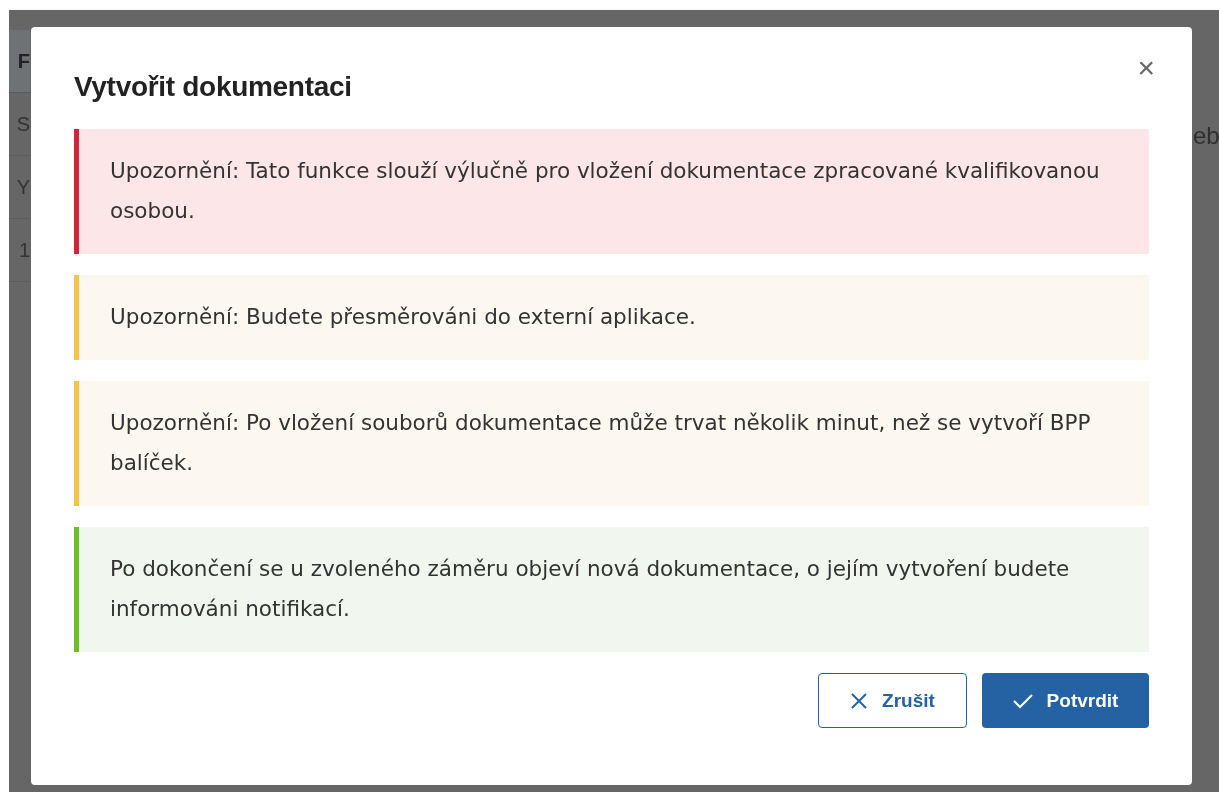 This screenshot has height=792, width=1219. What do you see at coordinates (611, 317) in the screenshot?
I see `alert-message: Upozornění: Budete přesměrováni do externí aplikace.` at bounding box center [611, 317].